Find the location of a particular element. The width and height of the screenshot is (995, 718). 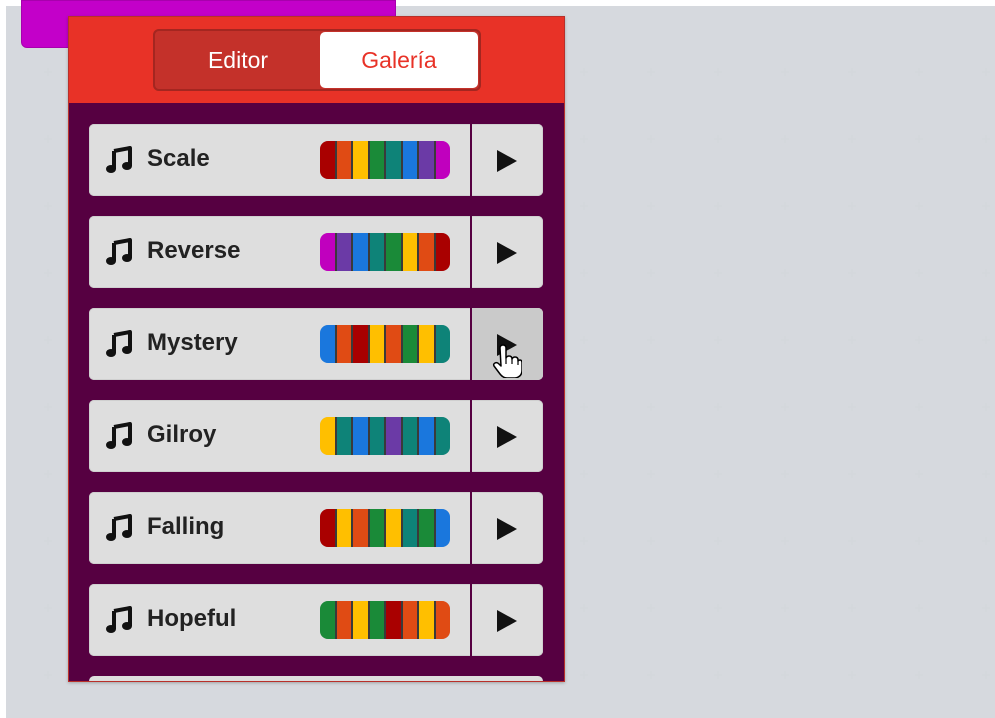

song-row-scale: Scale is located at coordinates (316, 160).